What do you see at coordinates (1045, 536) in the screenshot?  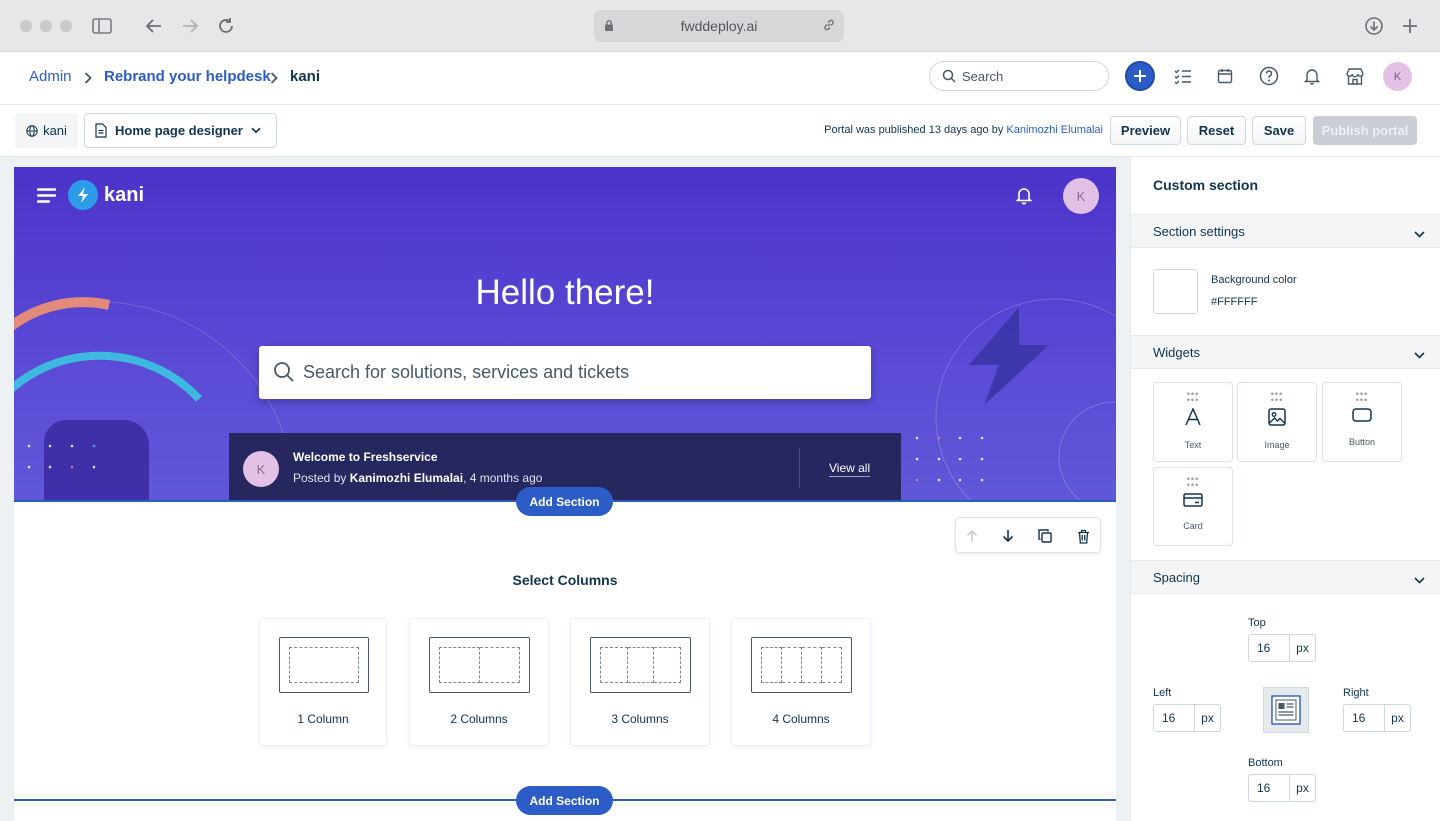 I see `duplicate-icon` at bounding box center [1045, 536].